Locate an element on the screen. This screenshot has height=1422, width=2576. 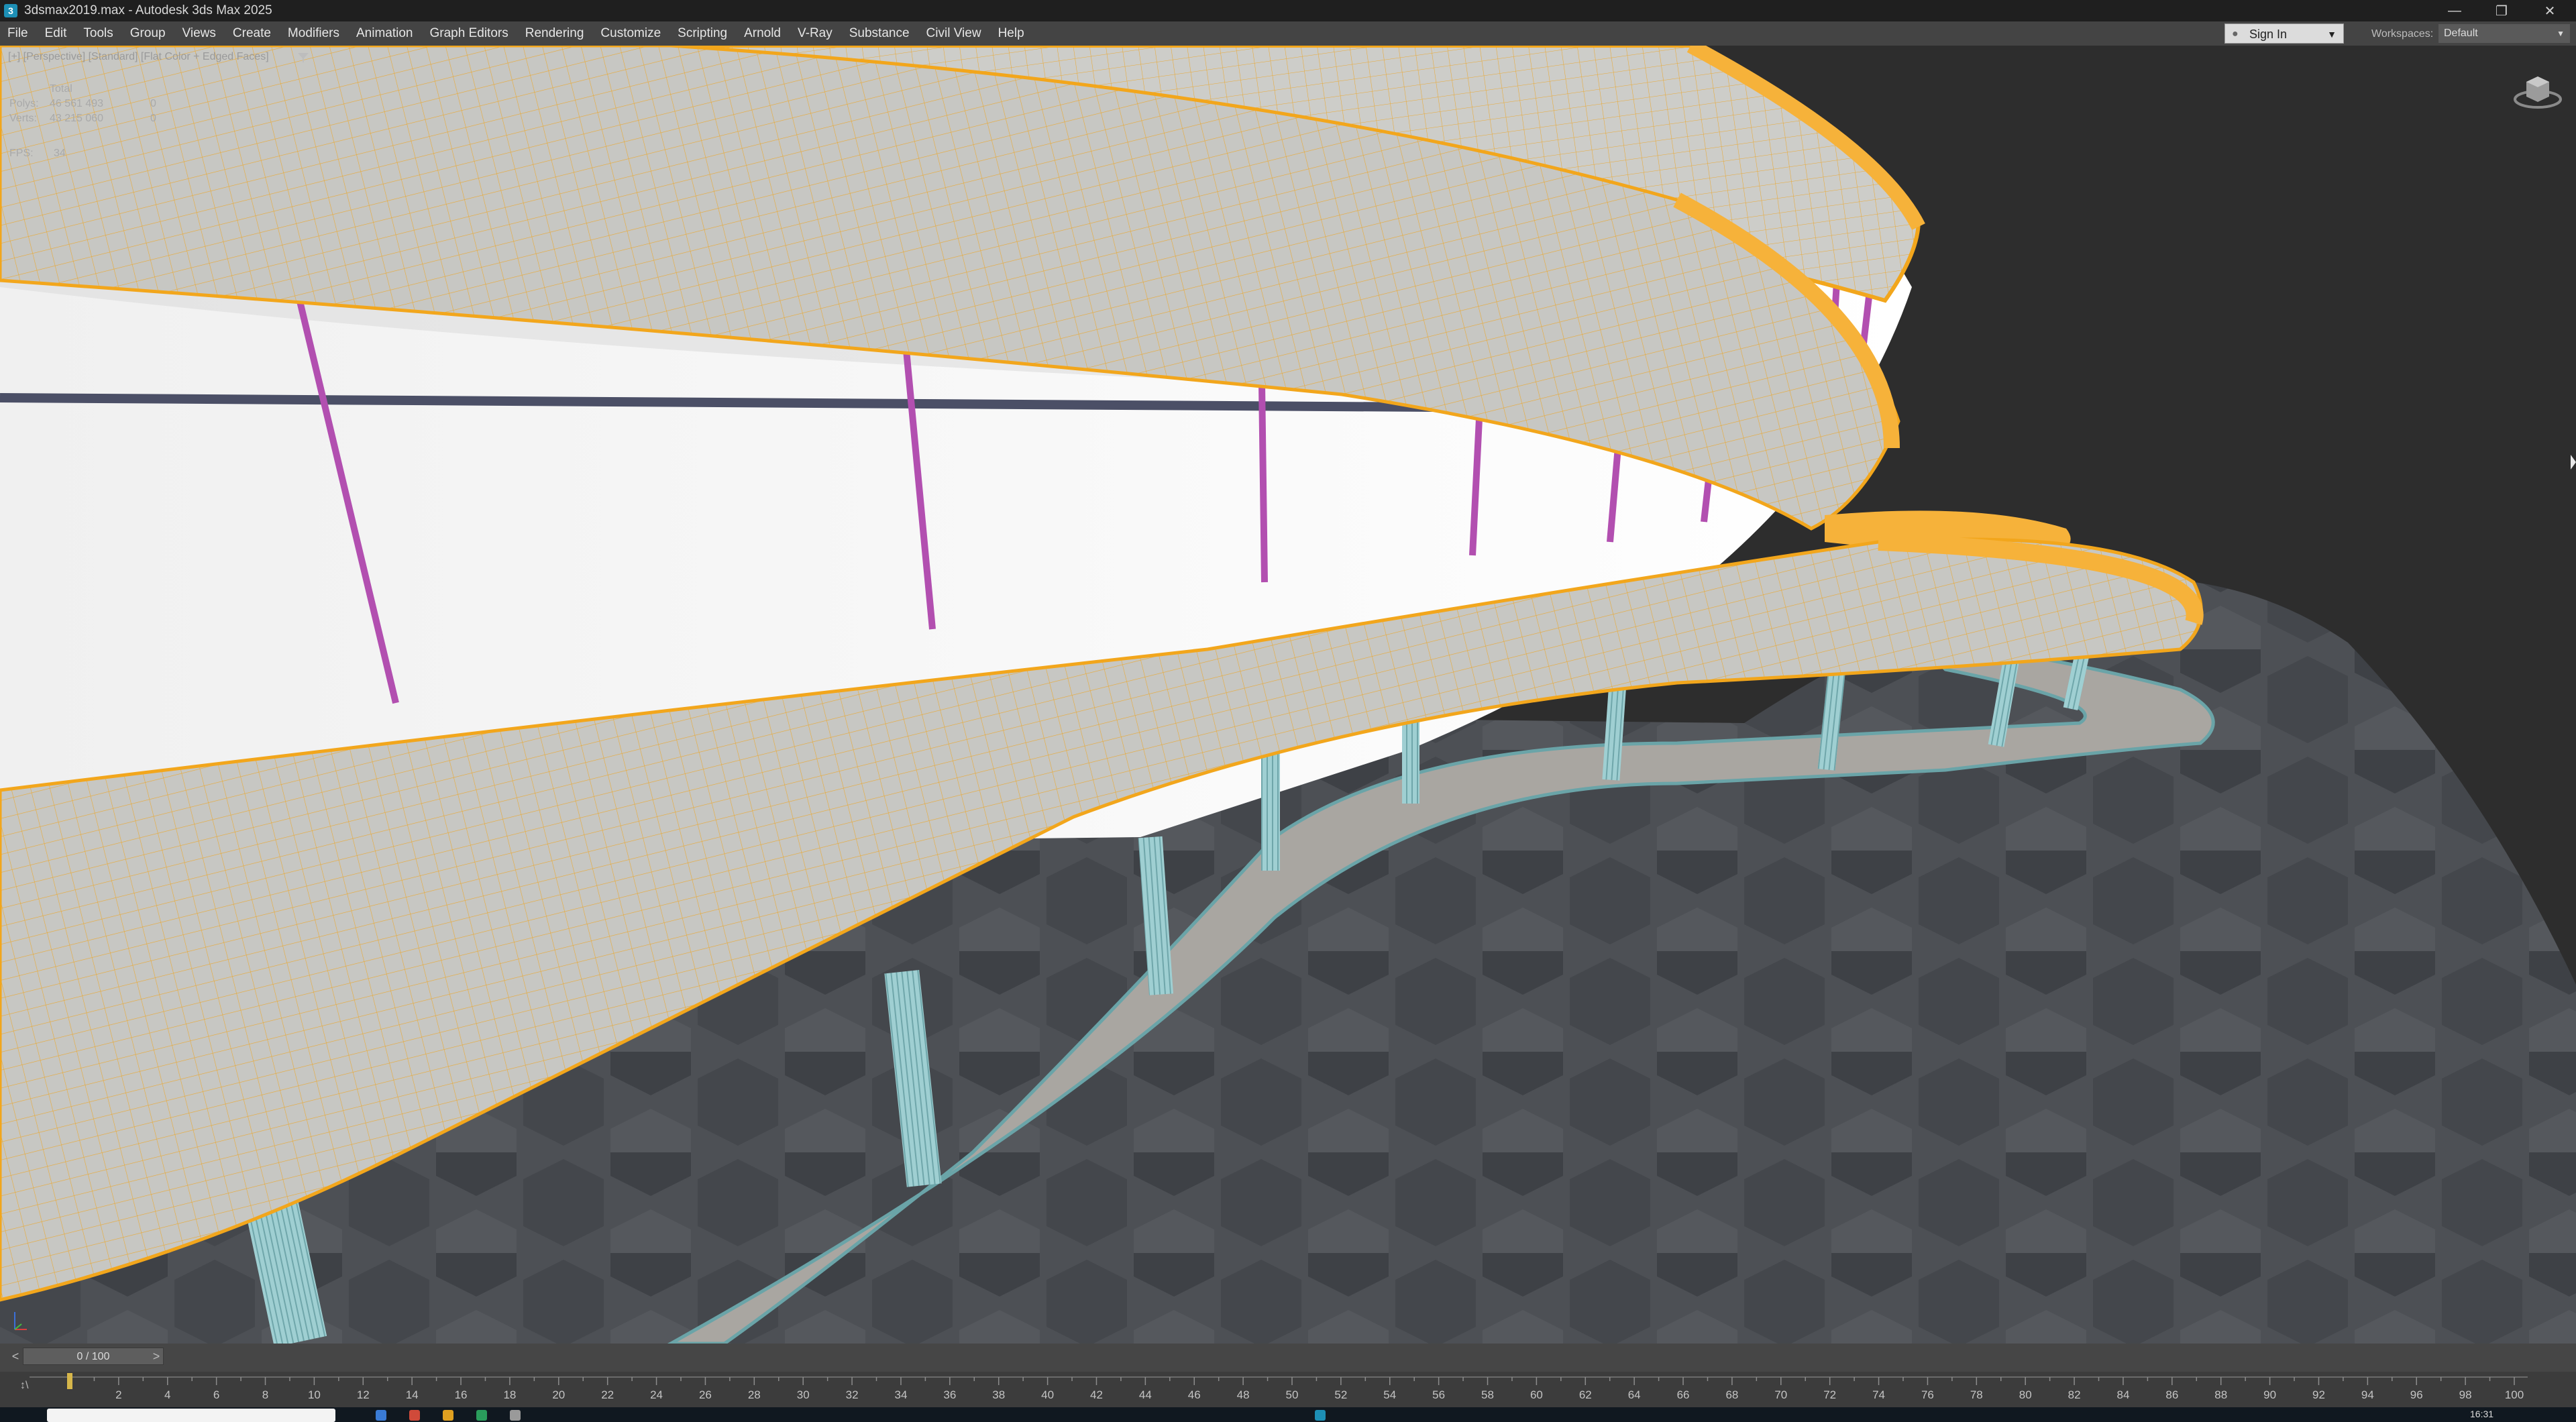
menu-file: File is located at coordinates (19, 33).